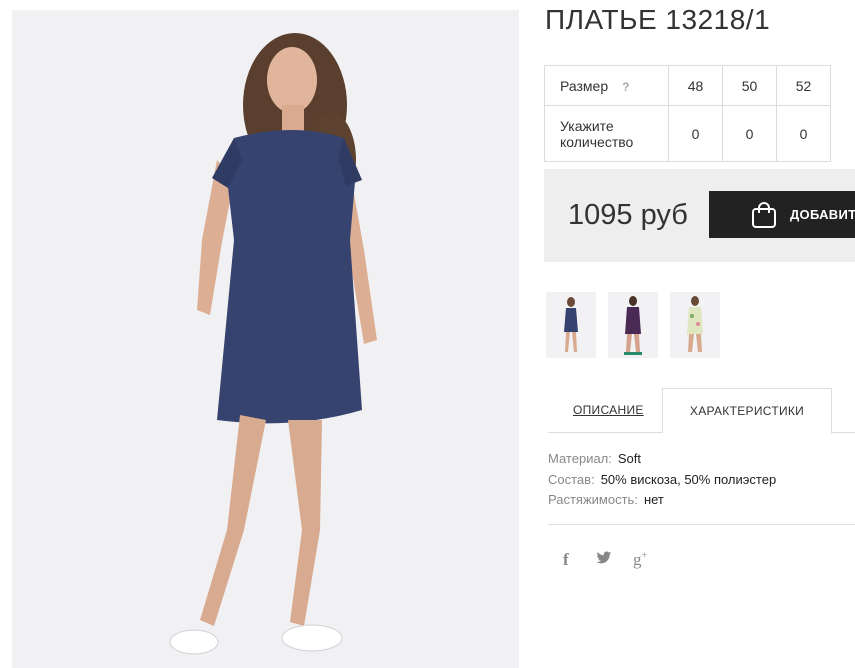 The width and height of the screenshot is (855, 668). Describe the element at coordinates (653, 499) in the screenshot. I see `characteristic-value: нет` at that location.